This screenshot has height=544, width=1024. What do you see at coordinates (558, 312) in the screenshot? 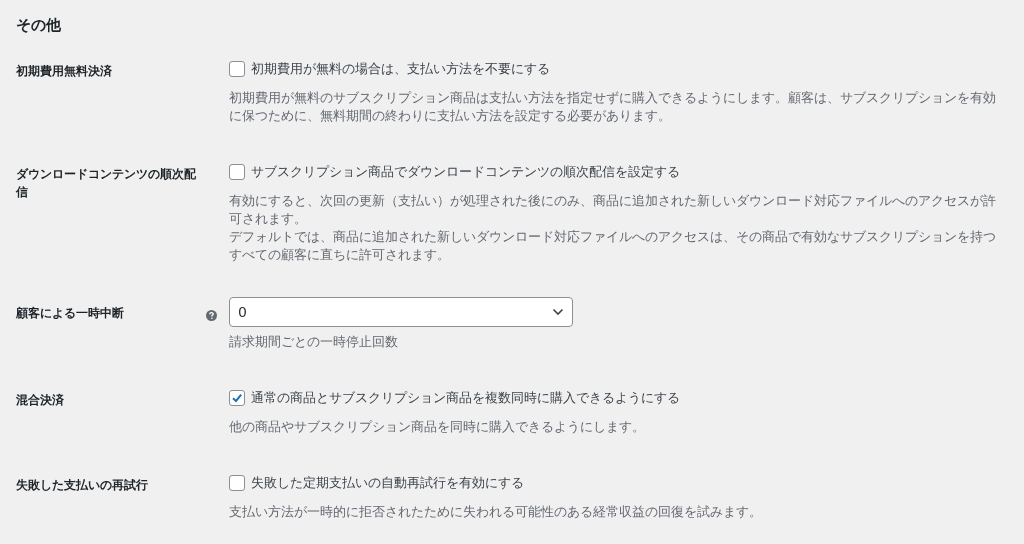
I see `chevron-down-icon` at bounding box center [558, 312].